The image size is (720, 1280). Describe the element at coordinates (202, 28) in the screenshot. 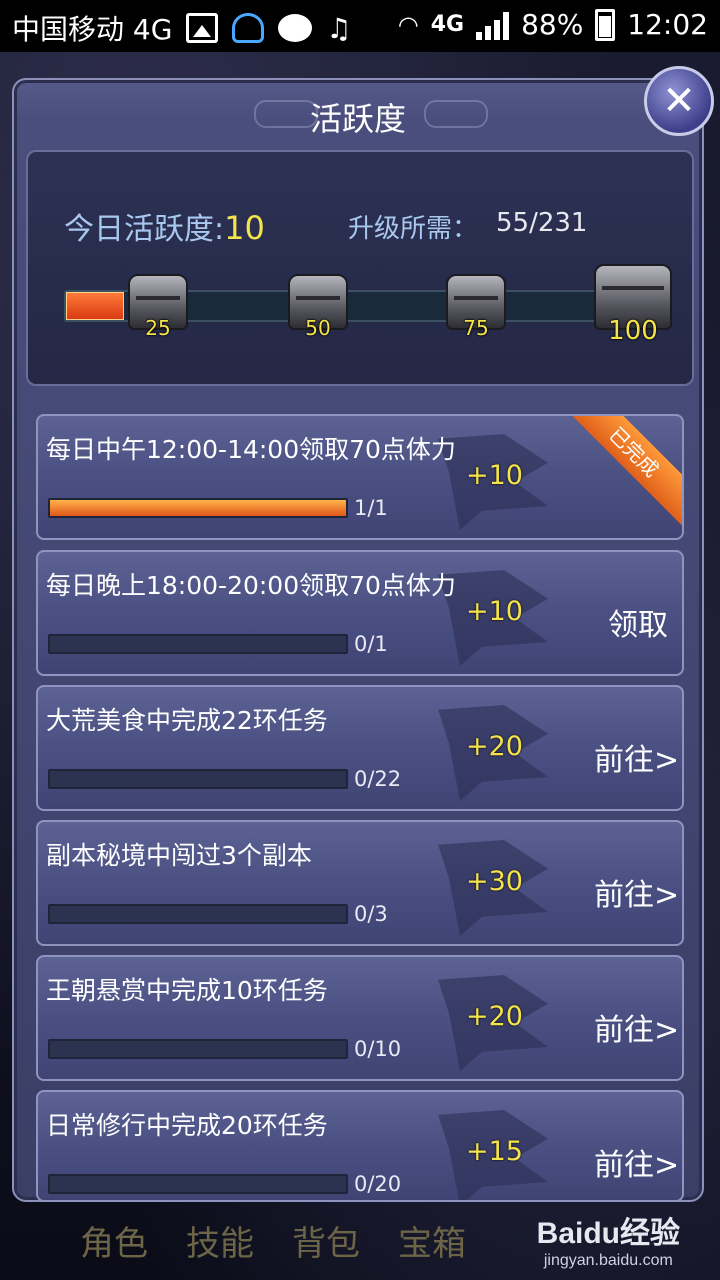

I see `image-icon` at that location.